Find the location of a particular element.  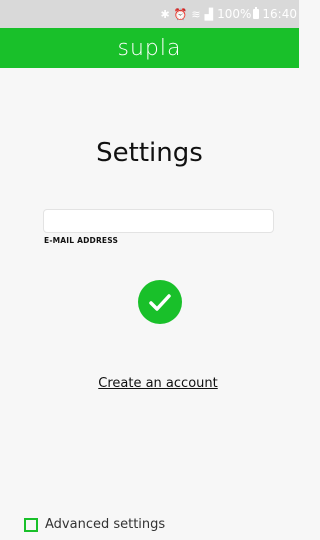

app-bar: supla is located at coordinates (149, 48).